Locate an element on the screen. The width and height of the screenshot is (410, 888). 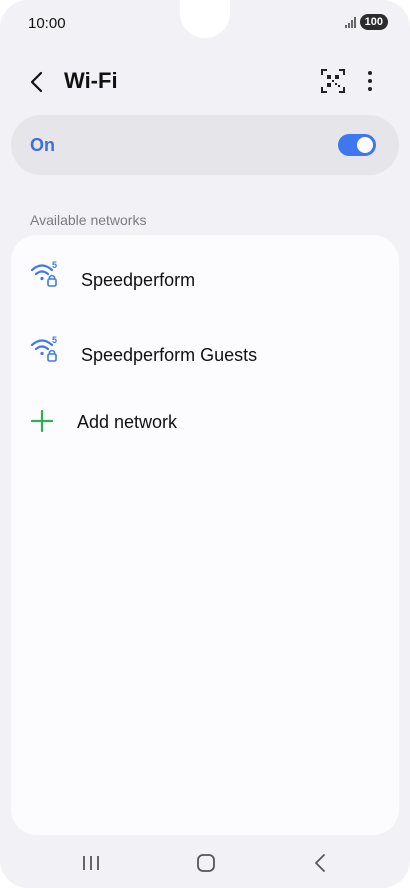
available-networks-heading: Available networks is located at coordinates (88, 220).